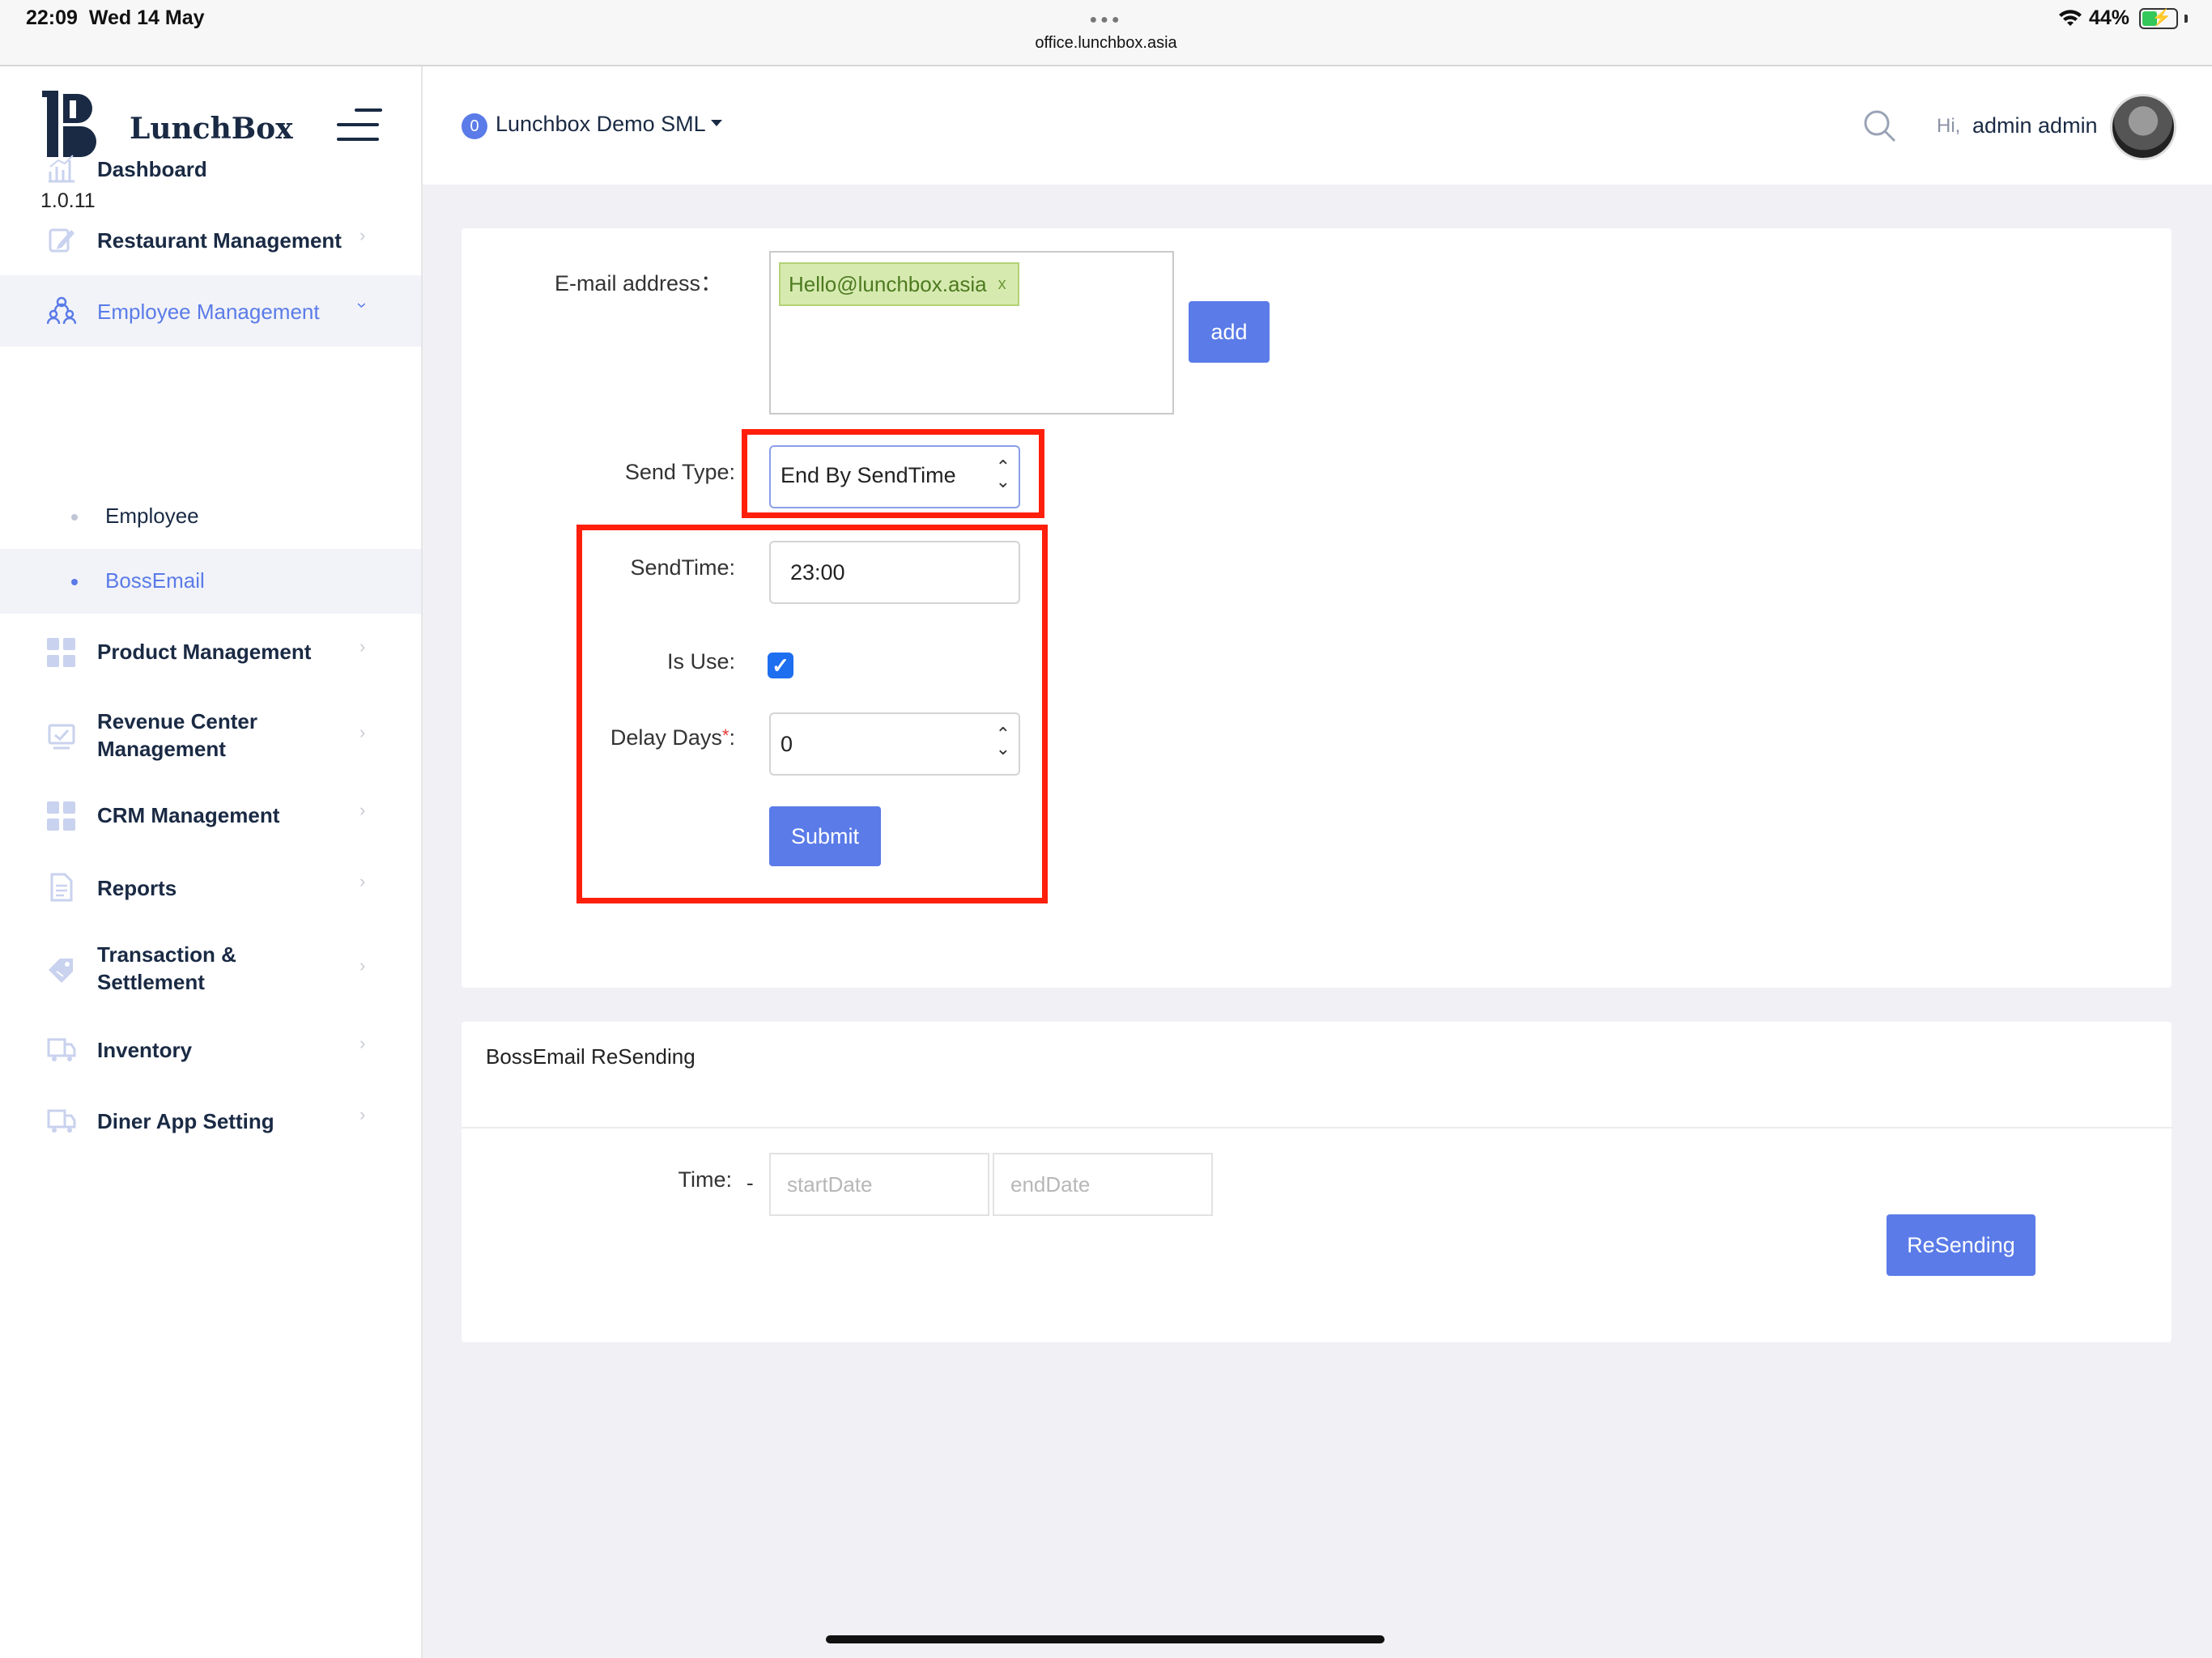  Describe the element at coordinates (62, 169) in the screenshot. I see `chart-icon` at that location.